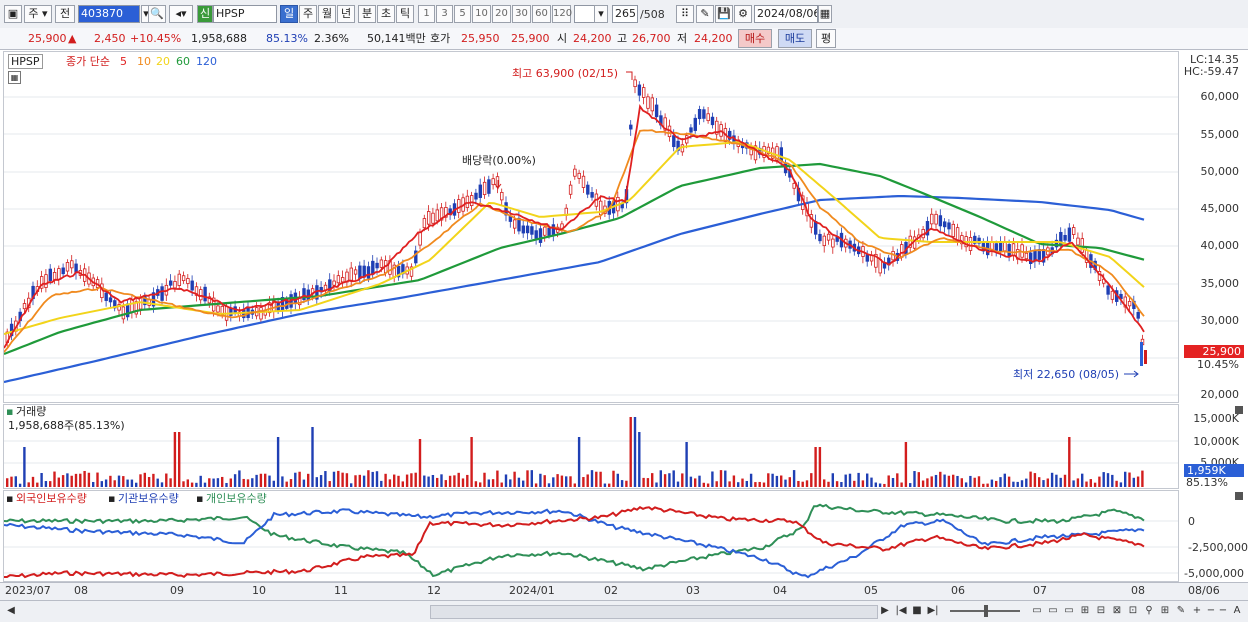  Describe the element at coordinates (367, 14) in the screenshot. I see `period-minute: 분` at that location.